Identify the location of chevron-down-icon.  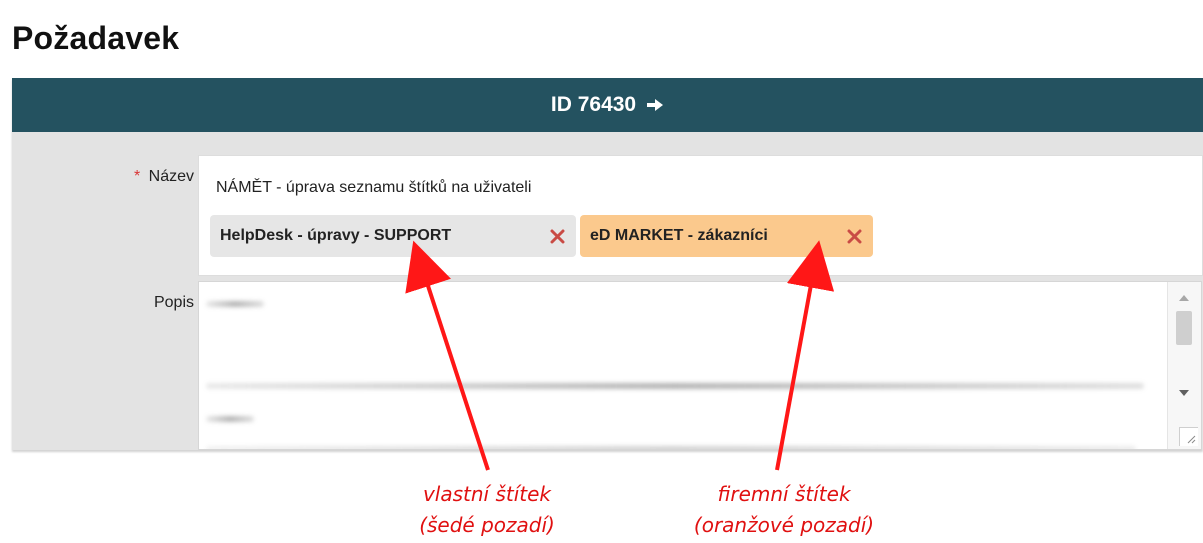
(1184, 393).